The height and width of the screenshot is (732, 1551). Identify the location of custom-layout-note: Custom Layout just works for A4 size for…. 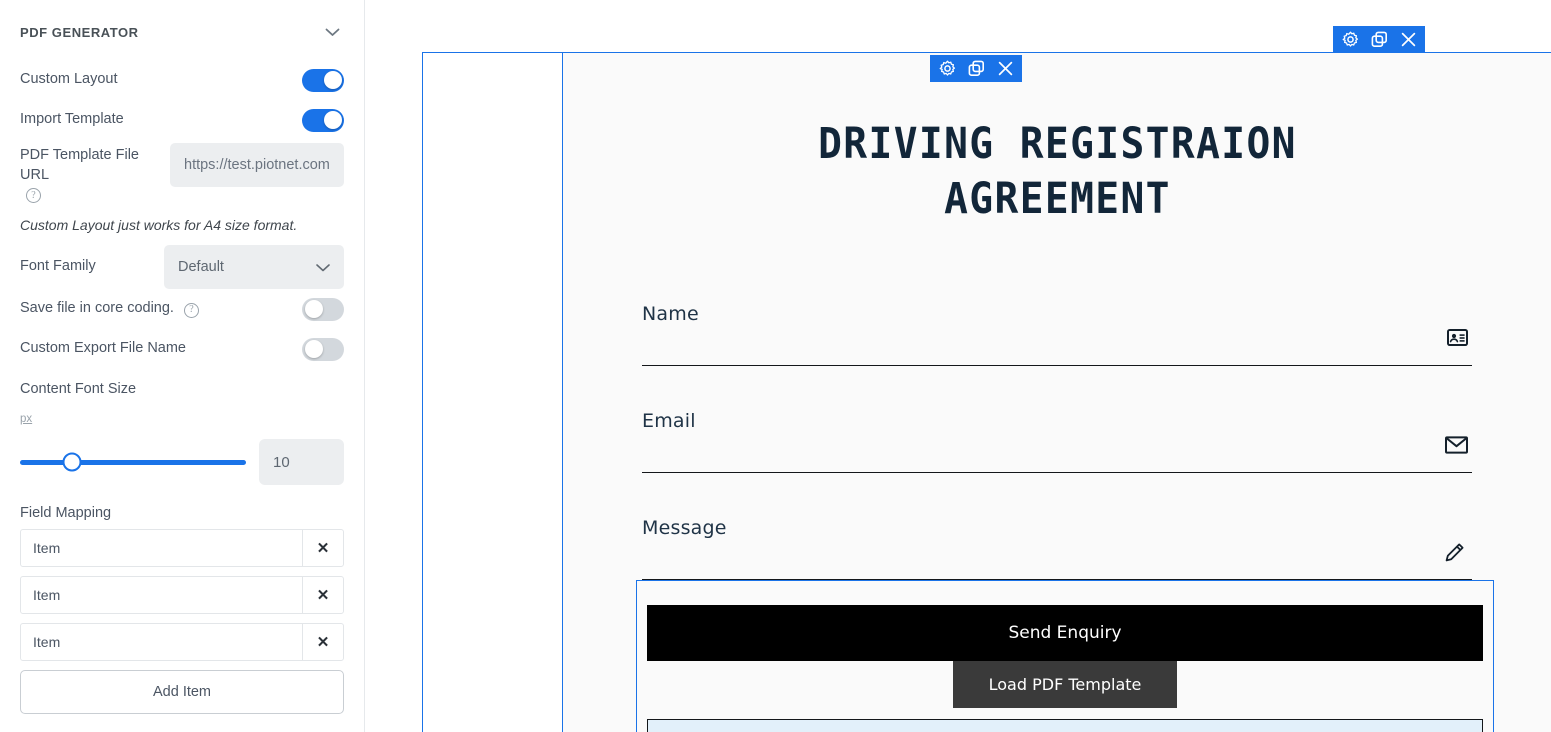
(159, 225).